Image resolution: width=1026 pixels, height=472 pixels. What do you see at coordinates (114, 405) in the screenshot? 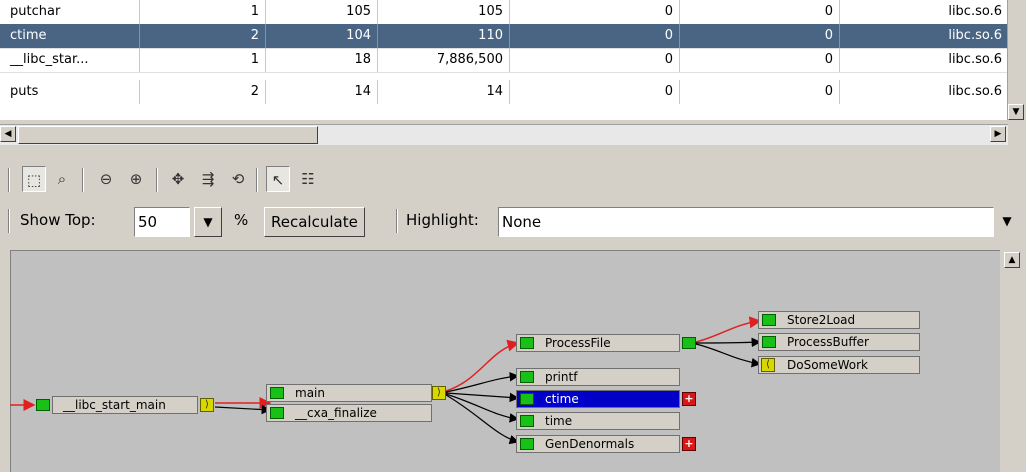
I see `node-label: __libc_start_main` at bounding box center [114, 405].